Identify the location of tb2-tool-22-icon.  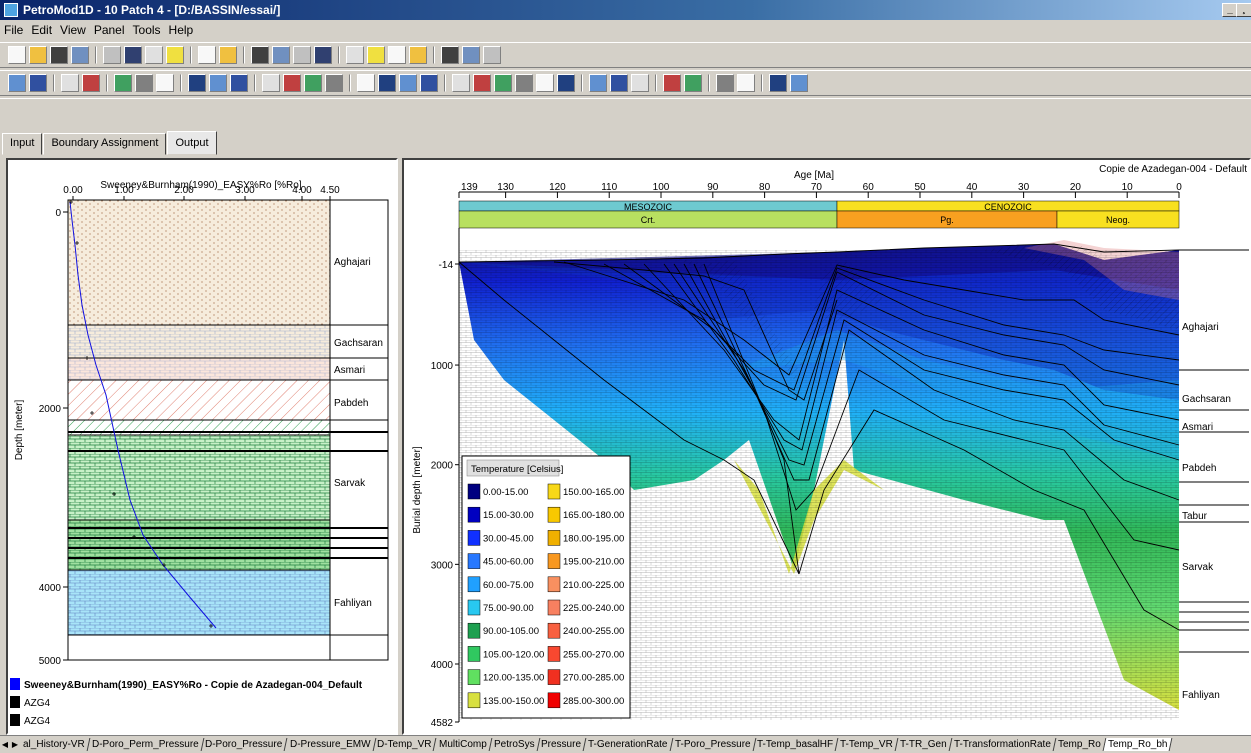
(545, 83).